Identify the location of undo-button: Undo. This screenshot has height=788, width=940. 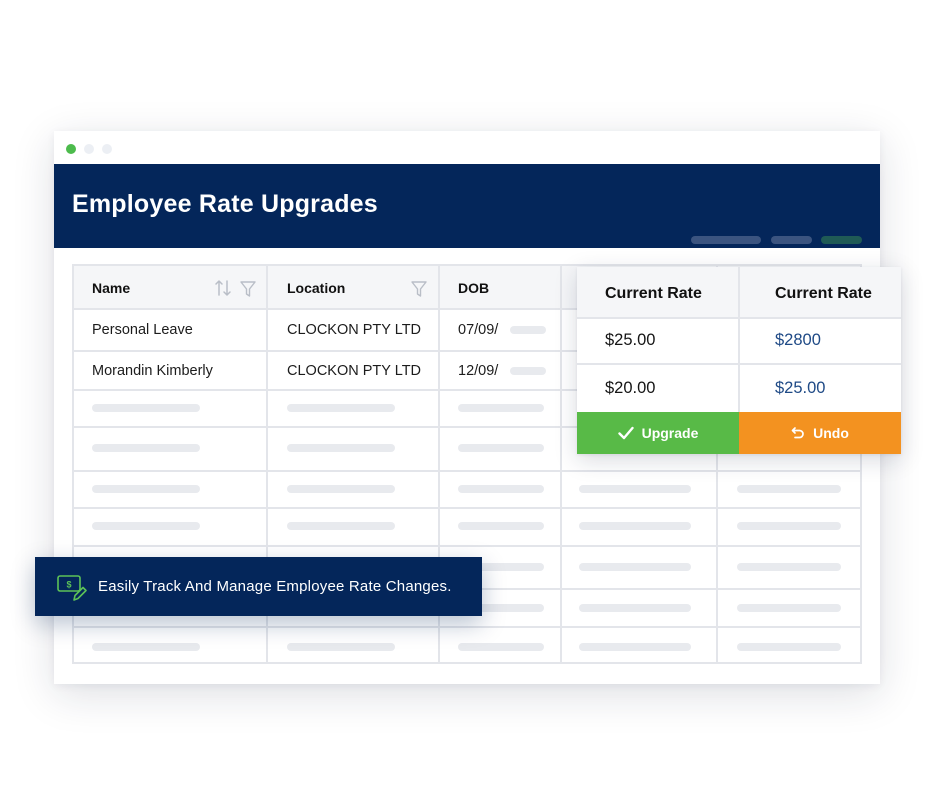
(820, 433).